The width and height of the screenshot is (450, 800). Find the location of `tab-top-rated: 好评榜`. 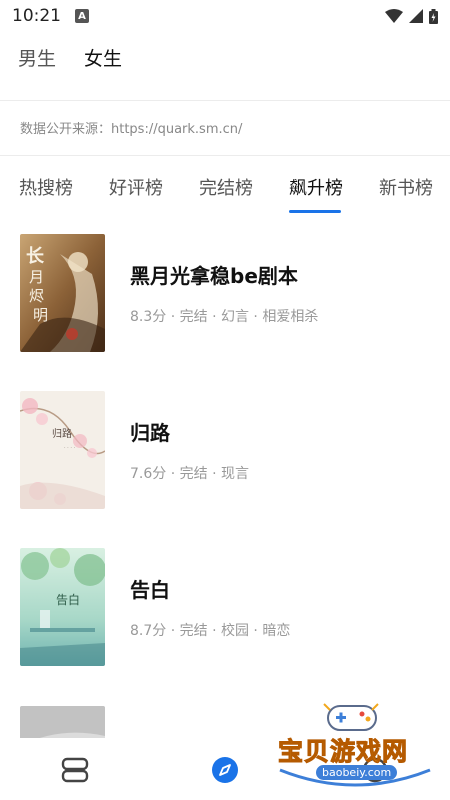

tab-top-rated: 好评榜 is located at coordinates (136, 187).